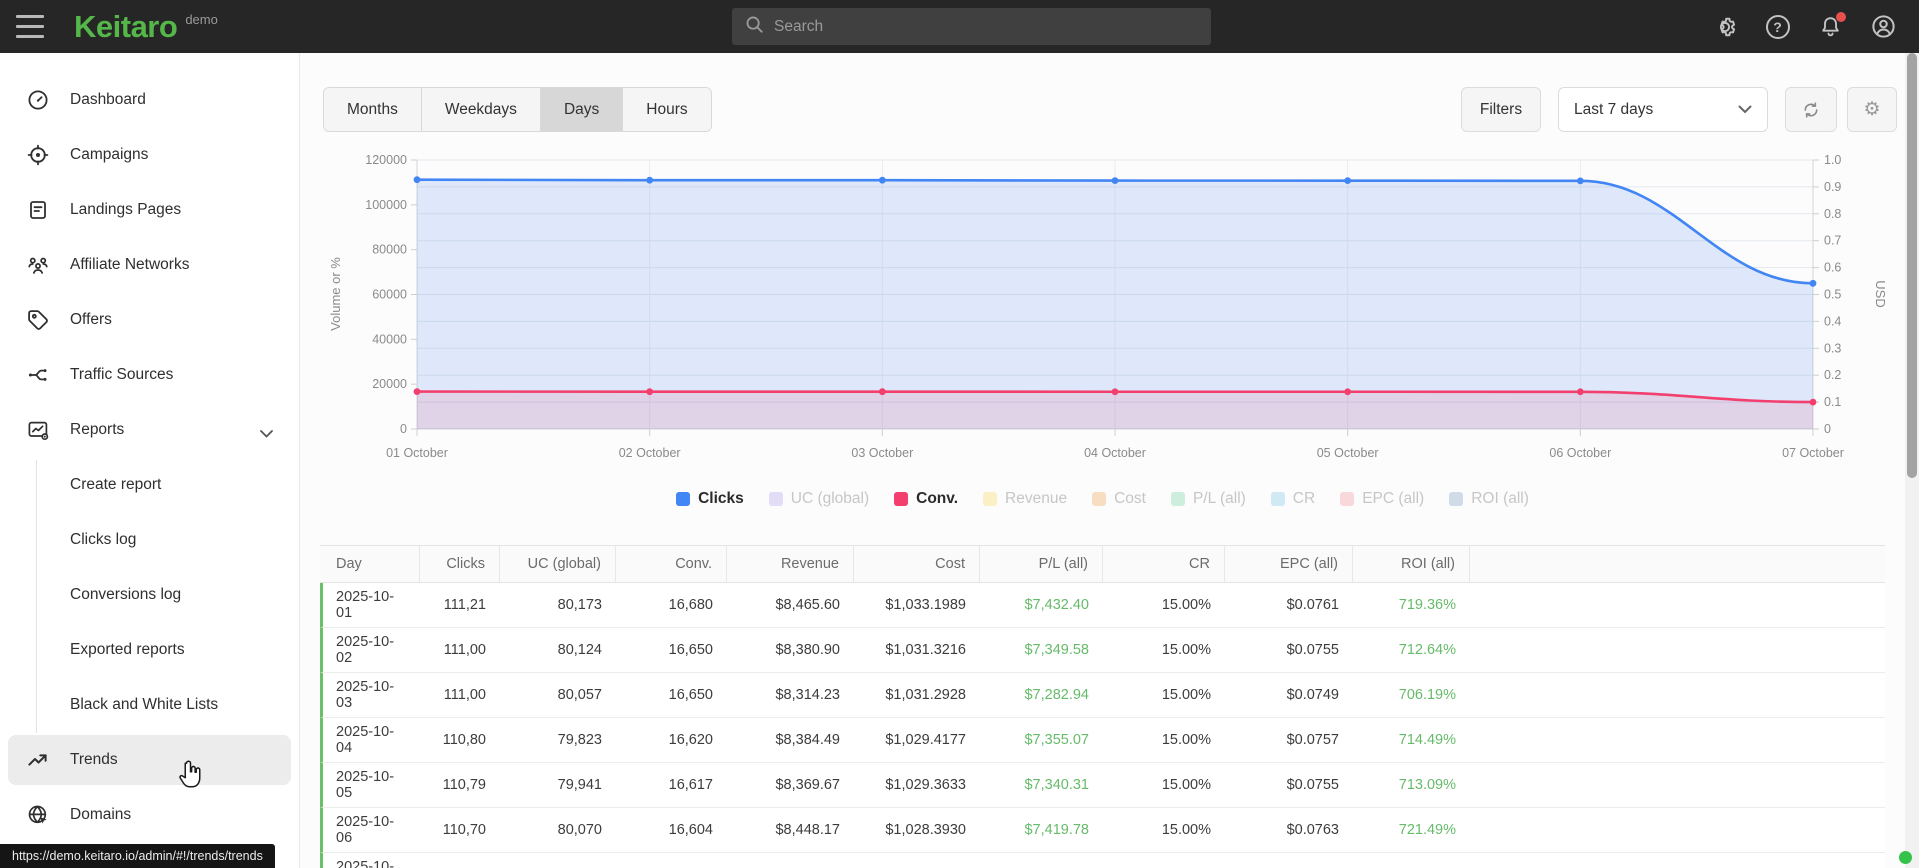  Describe the element at coordinates (1348, 453) in the screenshot. I see `svg-text: 05 October` at that location.